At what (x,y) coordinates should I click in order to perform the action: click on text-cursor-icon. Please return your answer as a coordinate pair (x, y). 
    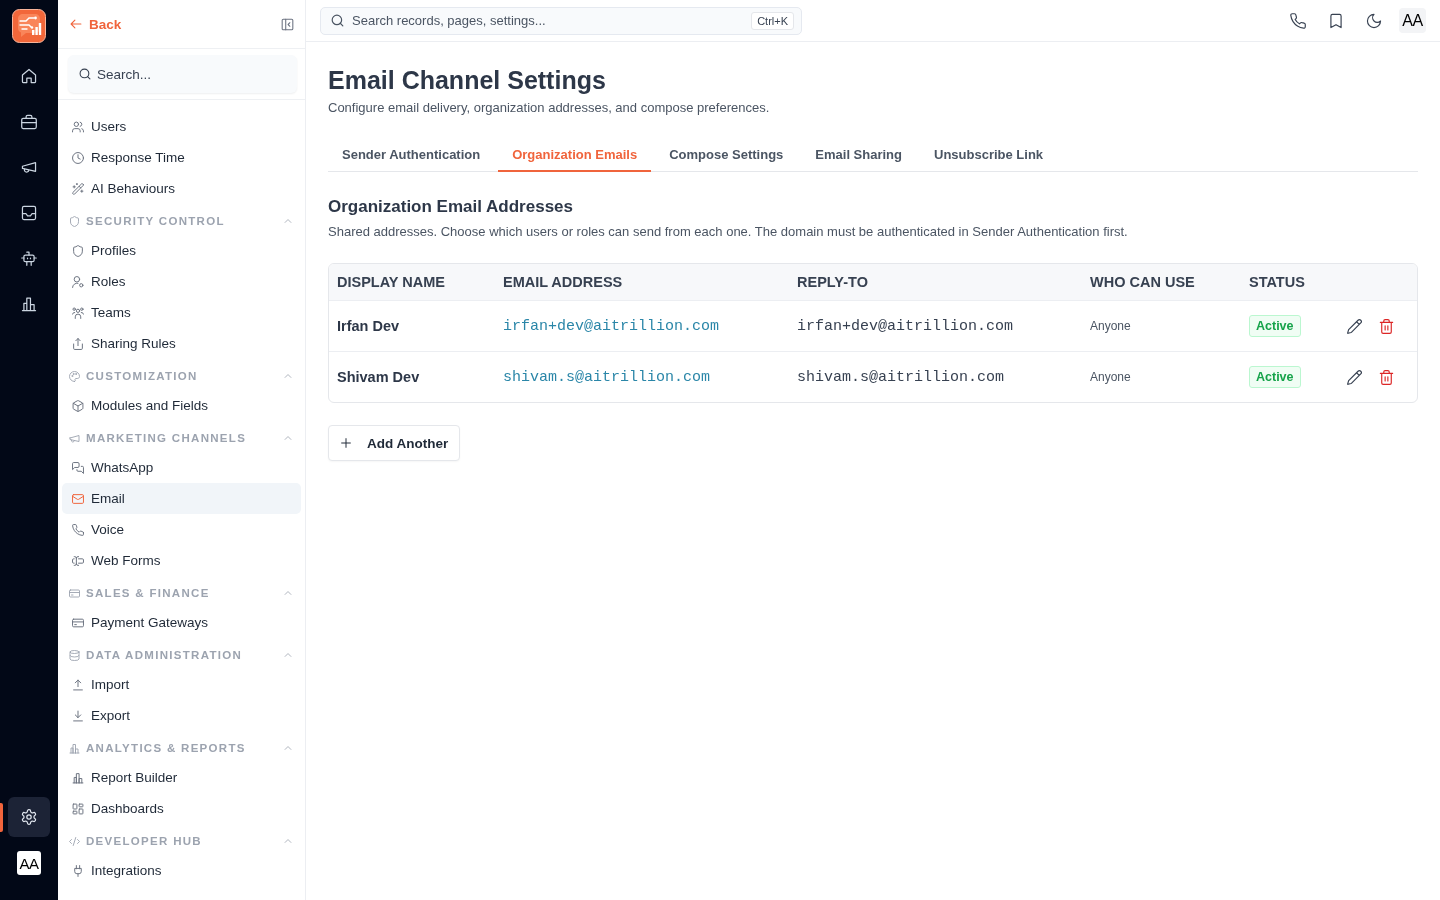
    Looking at the image, I should click on (78, 560).